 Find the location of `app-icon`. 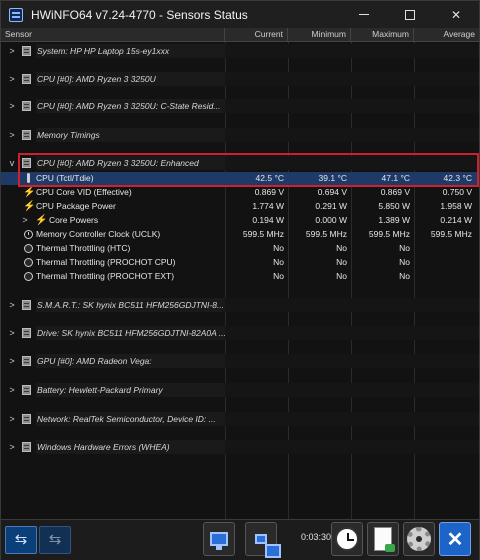

app-icon is located at coordinates (16, 14).